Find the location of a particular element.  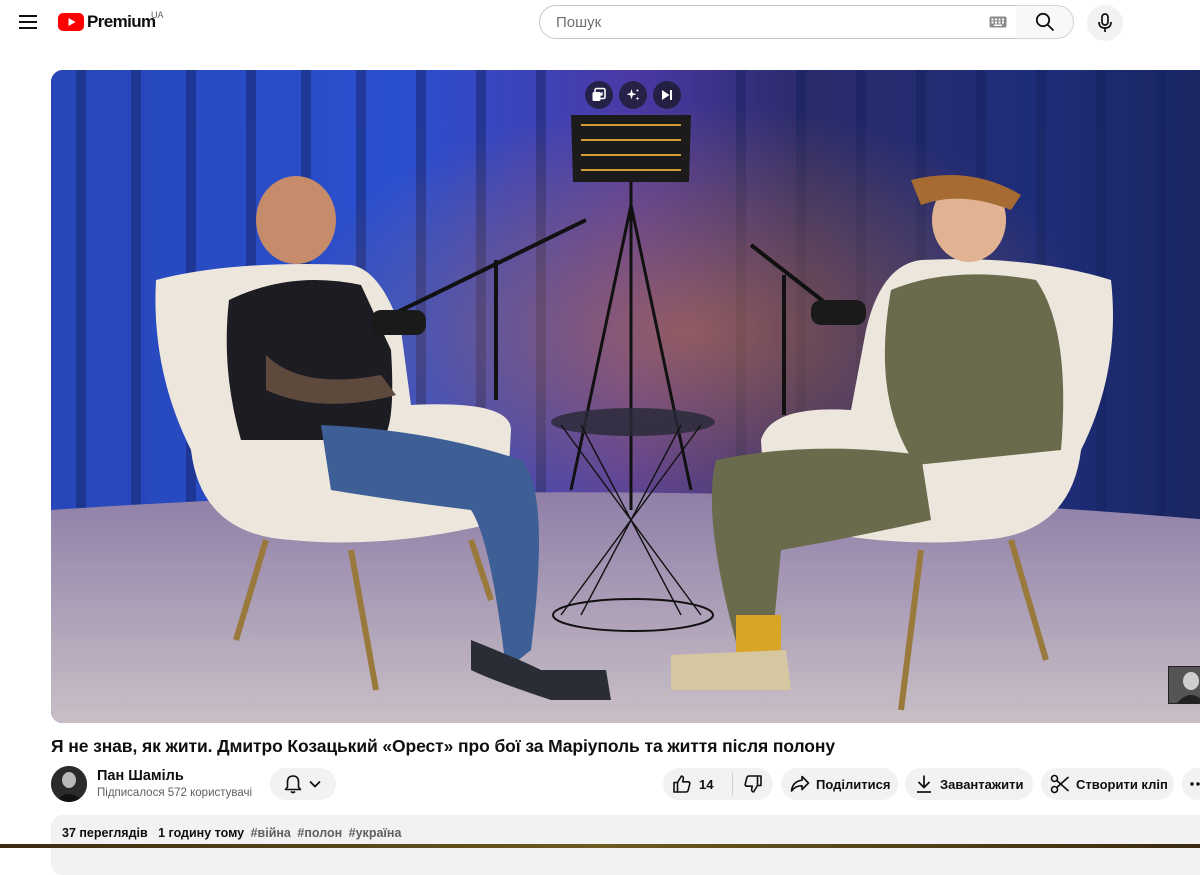

region-code: UA is located at coordinates (157, 15).